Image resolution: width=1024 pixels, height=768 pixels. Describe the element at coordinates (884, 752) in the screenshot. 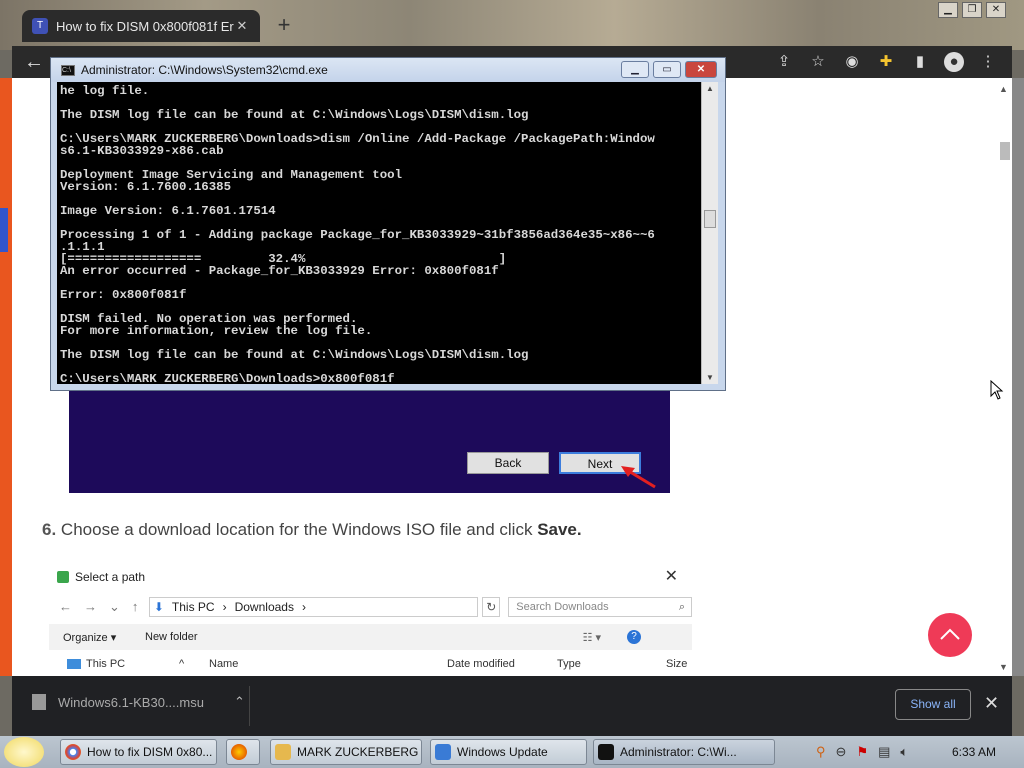

I see `network-icon: ▤` at that location.